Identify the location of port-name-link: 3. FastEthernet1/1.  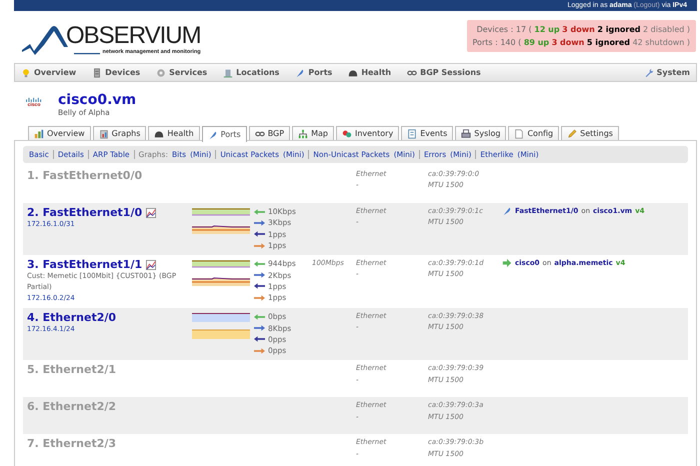
(84, 265).